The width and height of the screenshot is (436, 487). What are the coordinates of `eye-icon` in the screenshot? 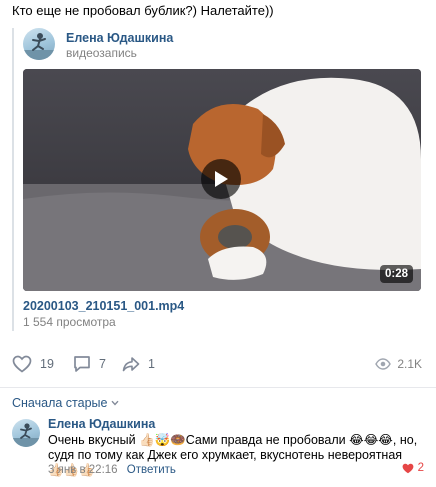 It's located at (383, 364).